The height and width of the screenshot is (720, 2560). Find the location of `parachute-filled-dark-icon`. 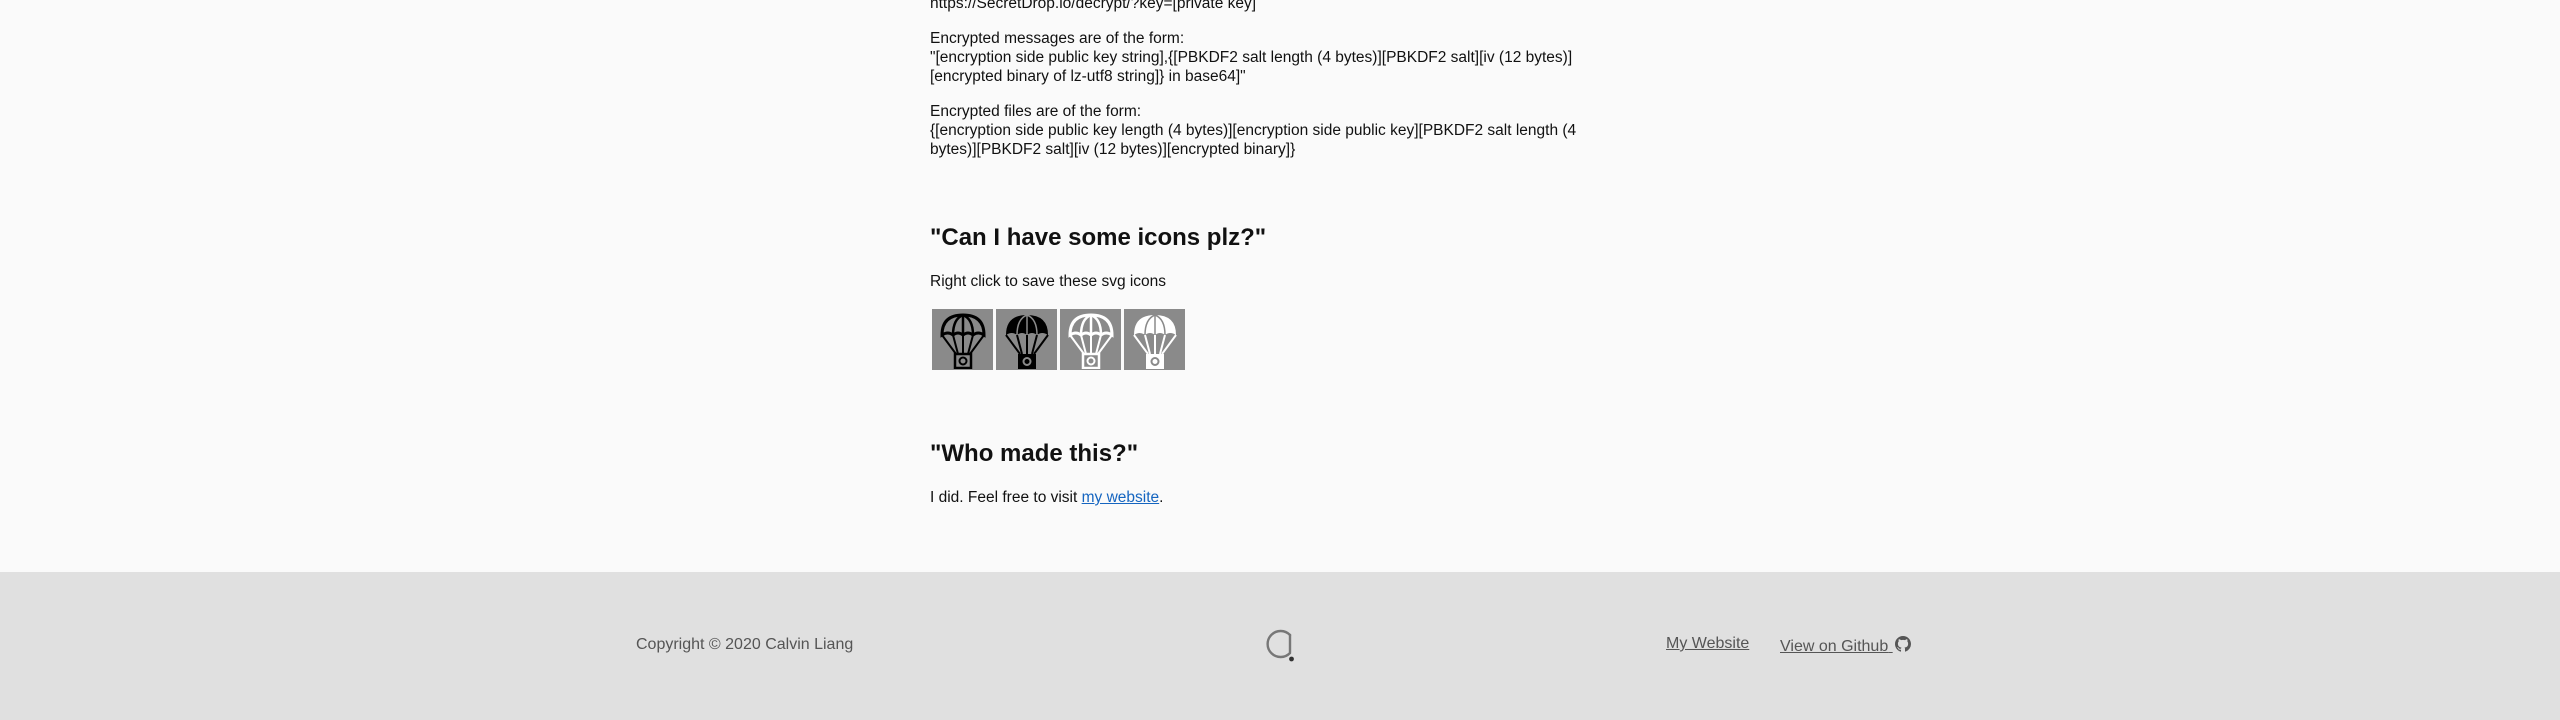

parachute-filled-dark-icon is located at coordinates (1026, 339).